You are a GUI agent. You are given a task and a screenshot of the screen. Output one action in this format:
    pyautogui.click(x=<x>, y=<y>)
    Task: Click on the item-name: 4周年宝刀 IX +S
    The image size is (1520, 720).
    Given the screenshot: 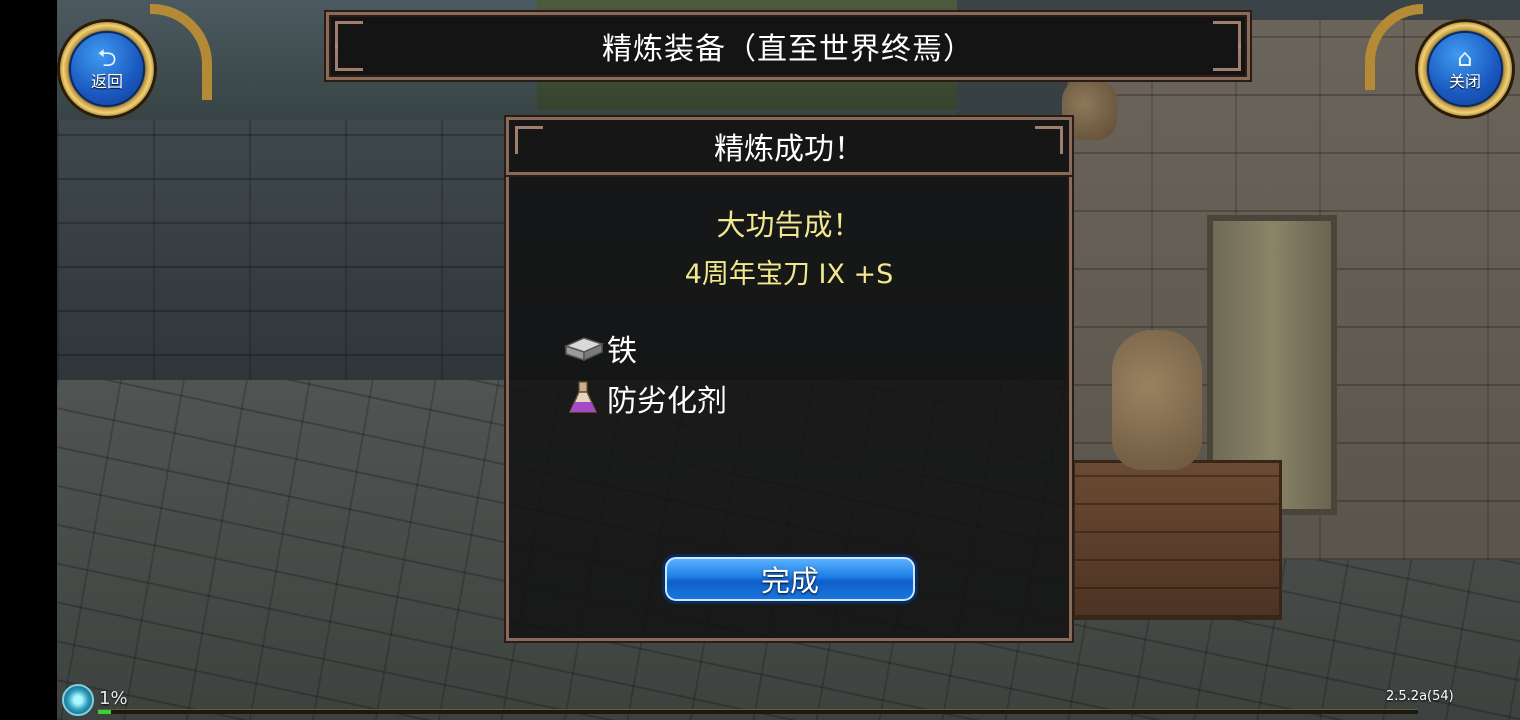 What is the action you would take?
    pyautogui.click(x=789, y=274)
    